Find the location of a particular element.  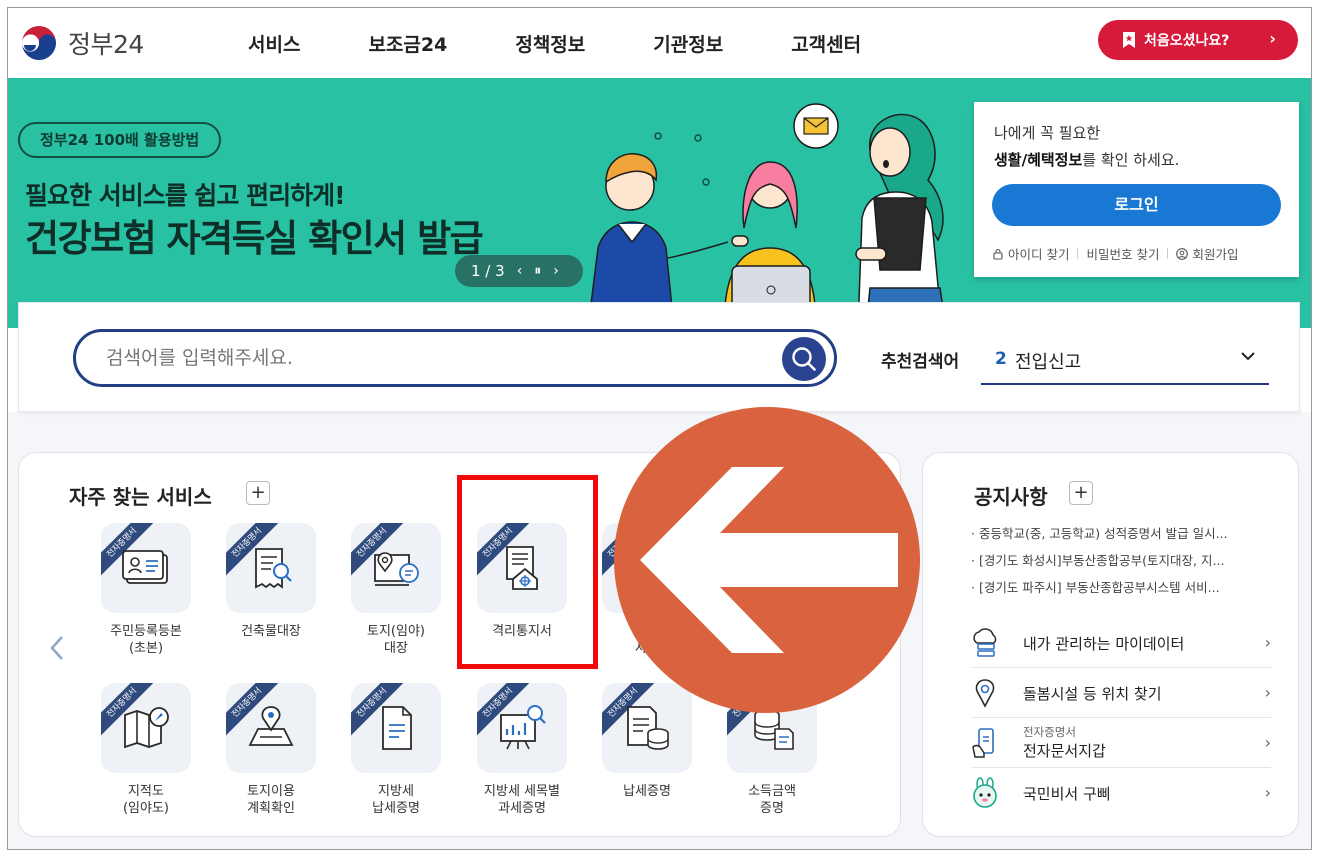

service-cadastral-map: 전자증명서 지적도 (임야도) is located at coordinates (146, 750).